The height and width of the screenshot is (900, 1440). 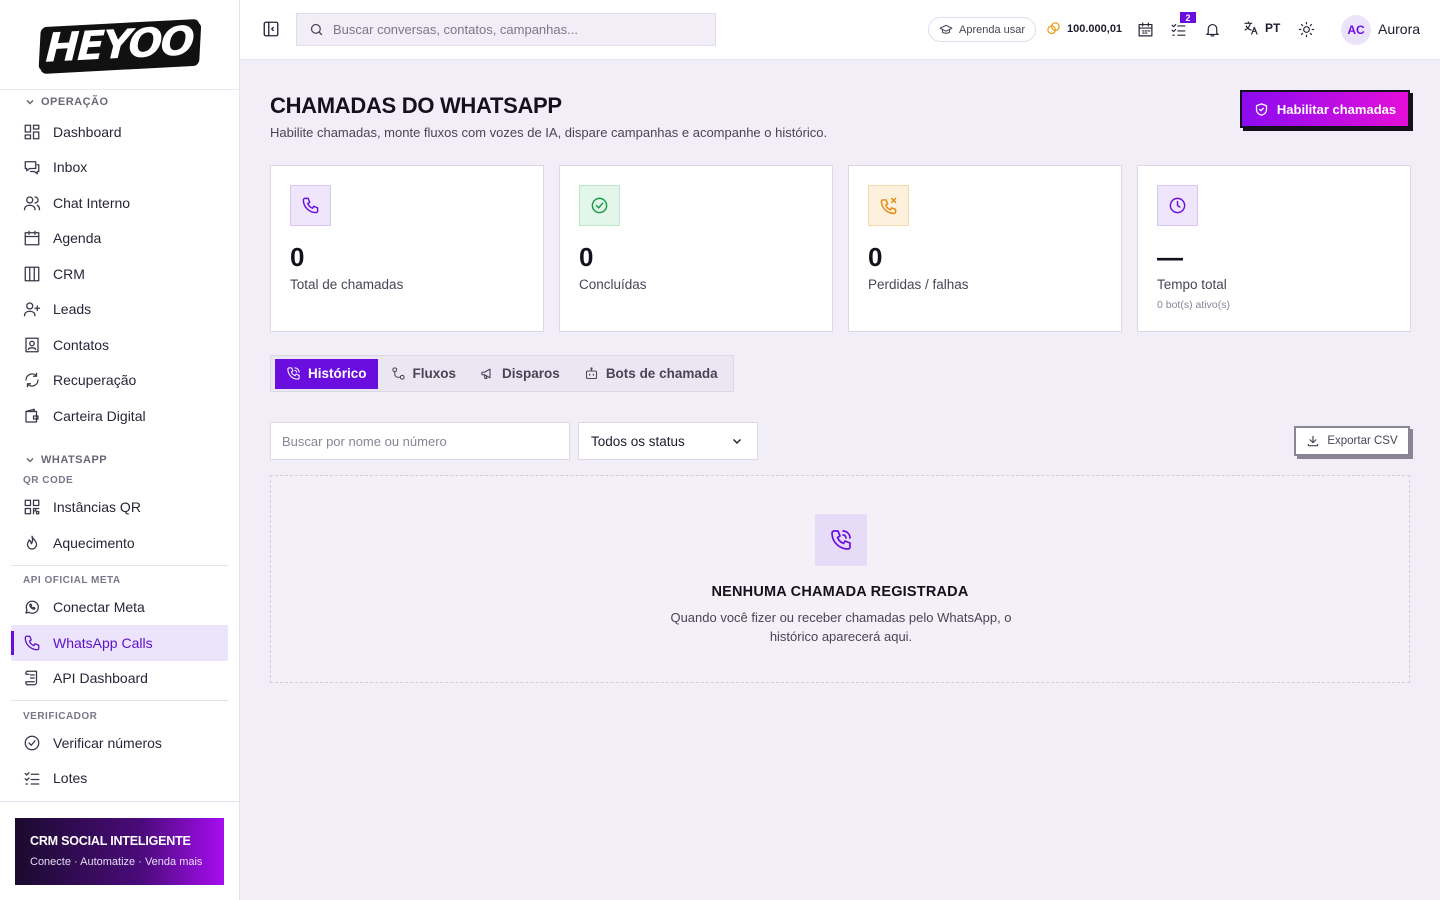 What do you see at coordinates (1188, 17) in the screenshot?
I see `tasks-badge: 2` at bounding box center [1188, 17].